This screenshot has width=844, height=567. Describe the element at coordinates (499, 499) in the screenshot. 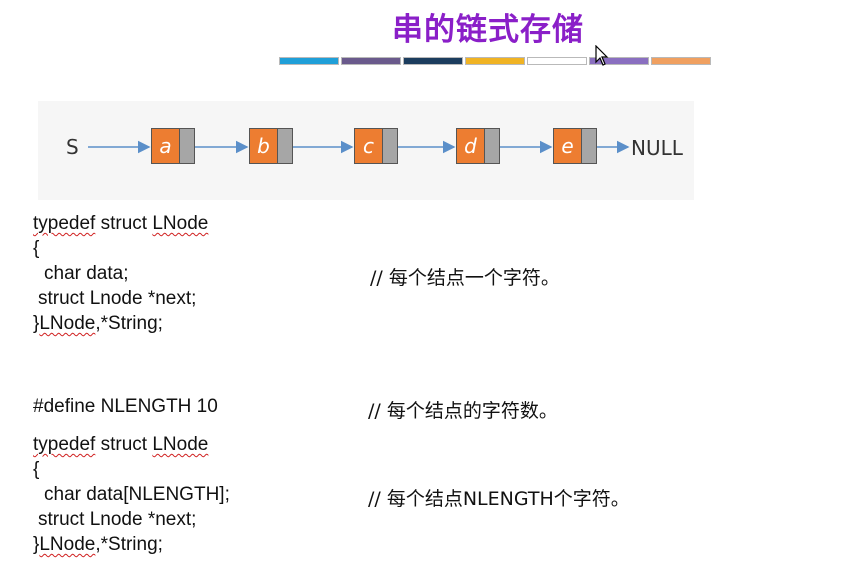

I see `code-comment: // 每个结点NLENGTH个字符。` at that location.